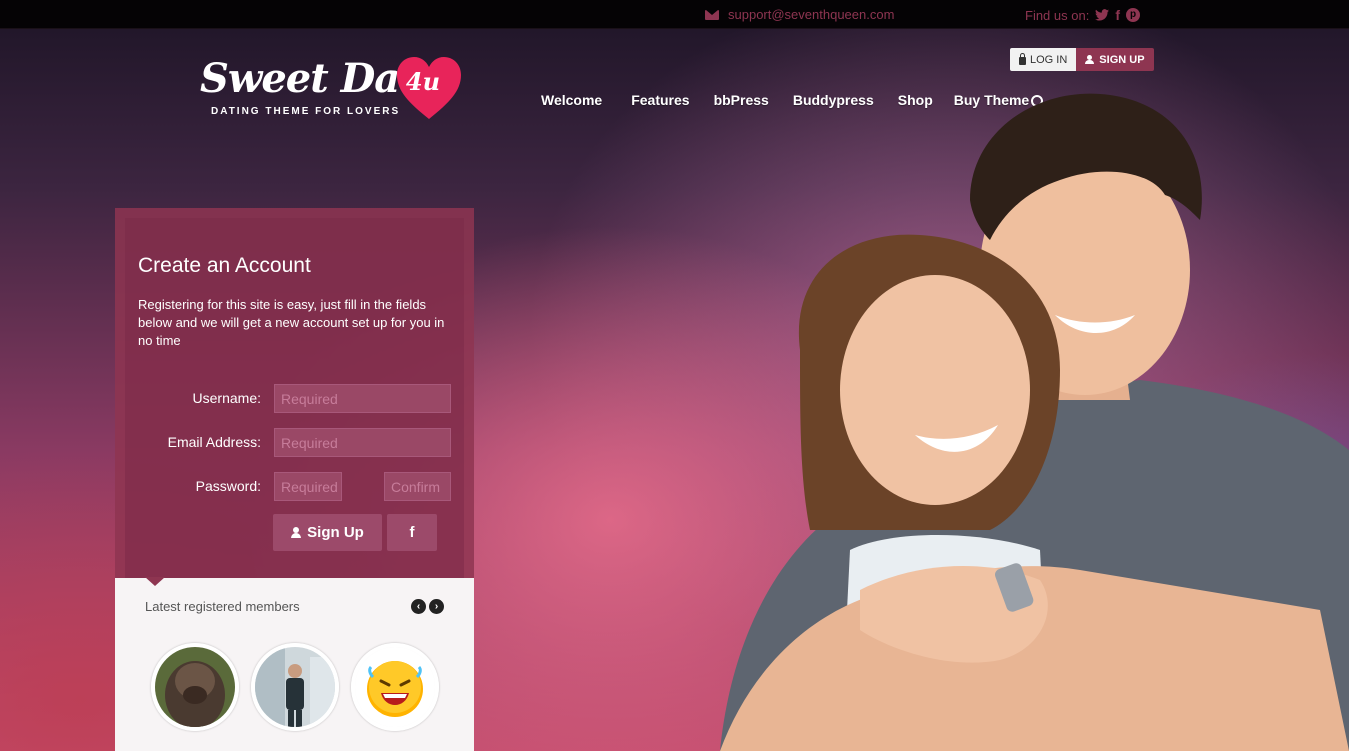 The width and height of the screenshot is (1349, 751). Describe the element at coordinates (332, 90) in the screenshot. I see `site-logo: Sweet Date 4u DATING THEME FOR LOVERS` at that location.